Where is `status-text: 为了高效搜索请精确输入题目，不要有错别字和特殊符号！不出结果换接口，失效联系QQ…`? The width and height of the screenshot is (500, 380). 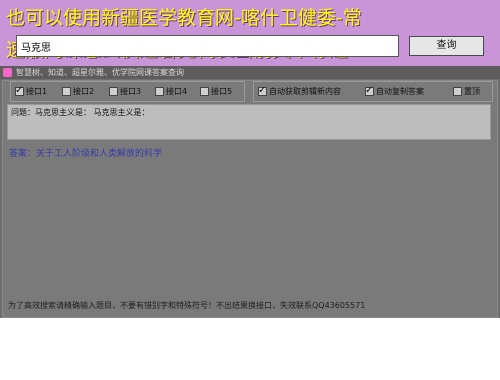 status-text: 为了高效搜索请精确输入题目，不要有错别字和特殊符号！不出结果换接口，失效联系QQ… is located at coordinates (187, 305).